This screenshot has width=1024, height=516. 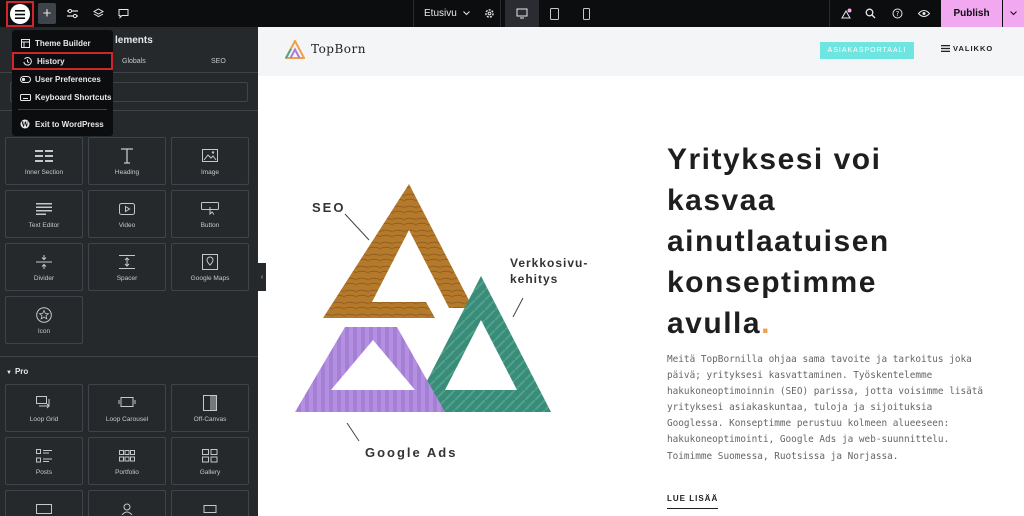 I want to click on tab-globals: Globals, so click(x=134, y=61).